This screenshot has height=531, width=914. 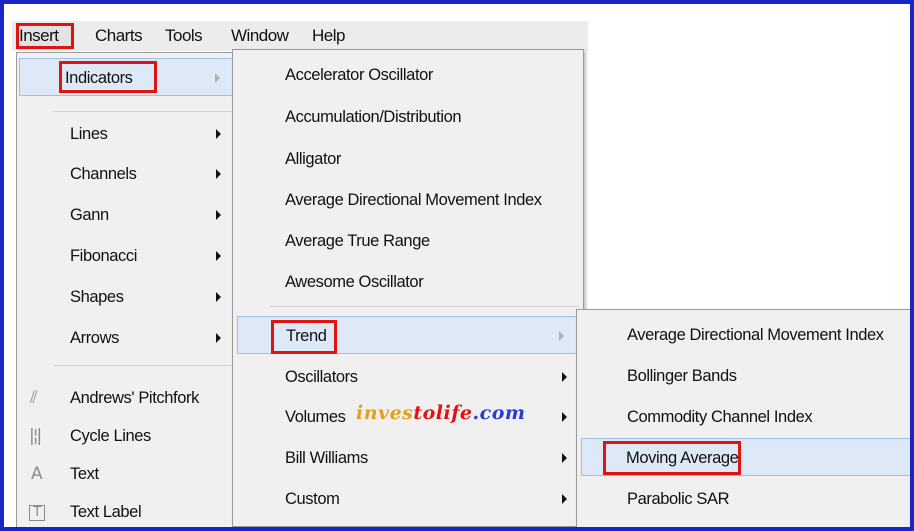 What do you see at coordinates (678, 499) in the screenshot?
I see `parabolic-sar-label: Parabolic SAR` at bounding box center [678, 499].